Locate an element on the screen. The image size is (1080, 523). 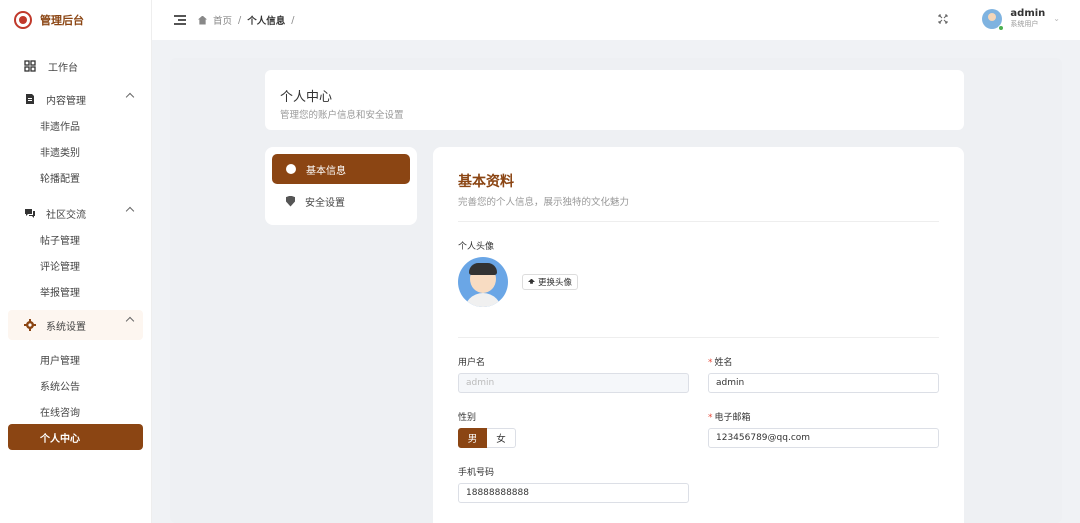
profile-side-menu: 基本信息 安全设置 is located at coordinates (341, 186).